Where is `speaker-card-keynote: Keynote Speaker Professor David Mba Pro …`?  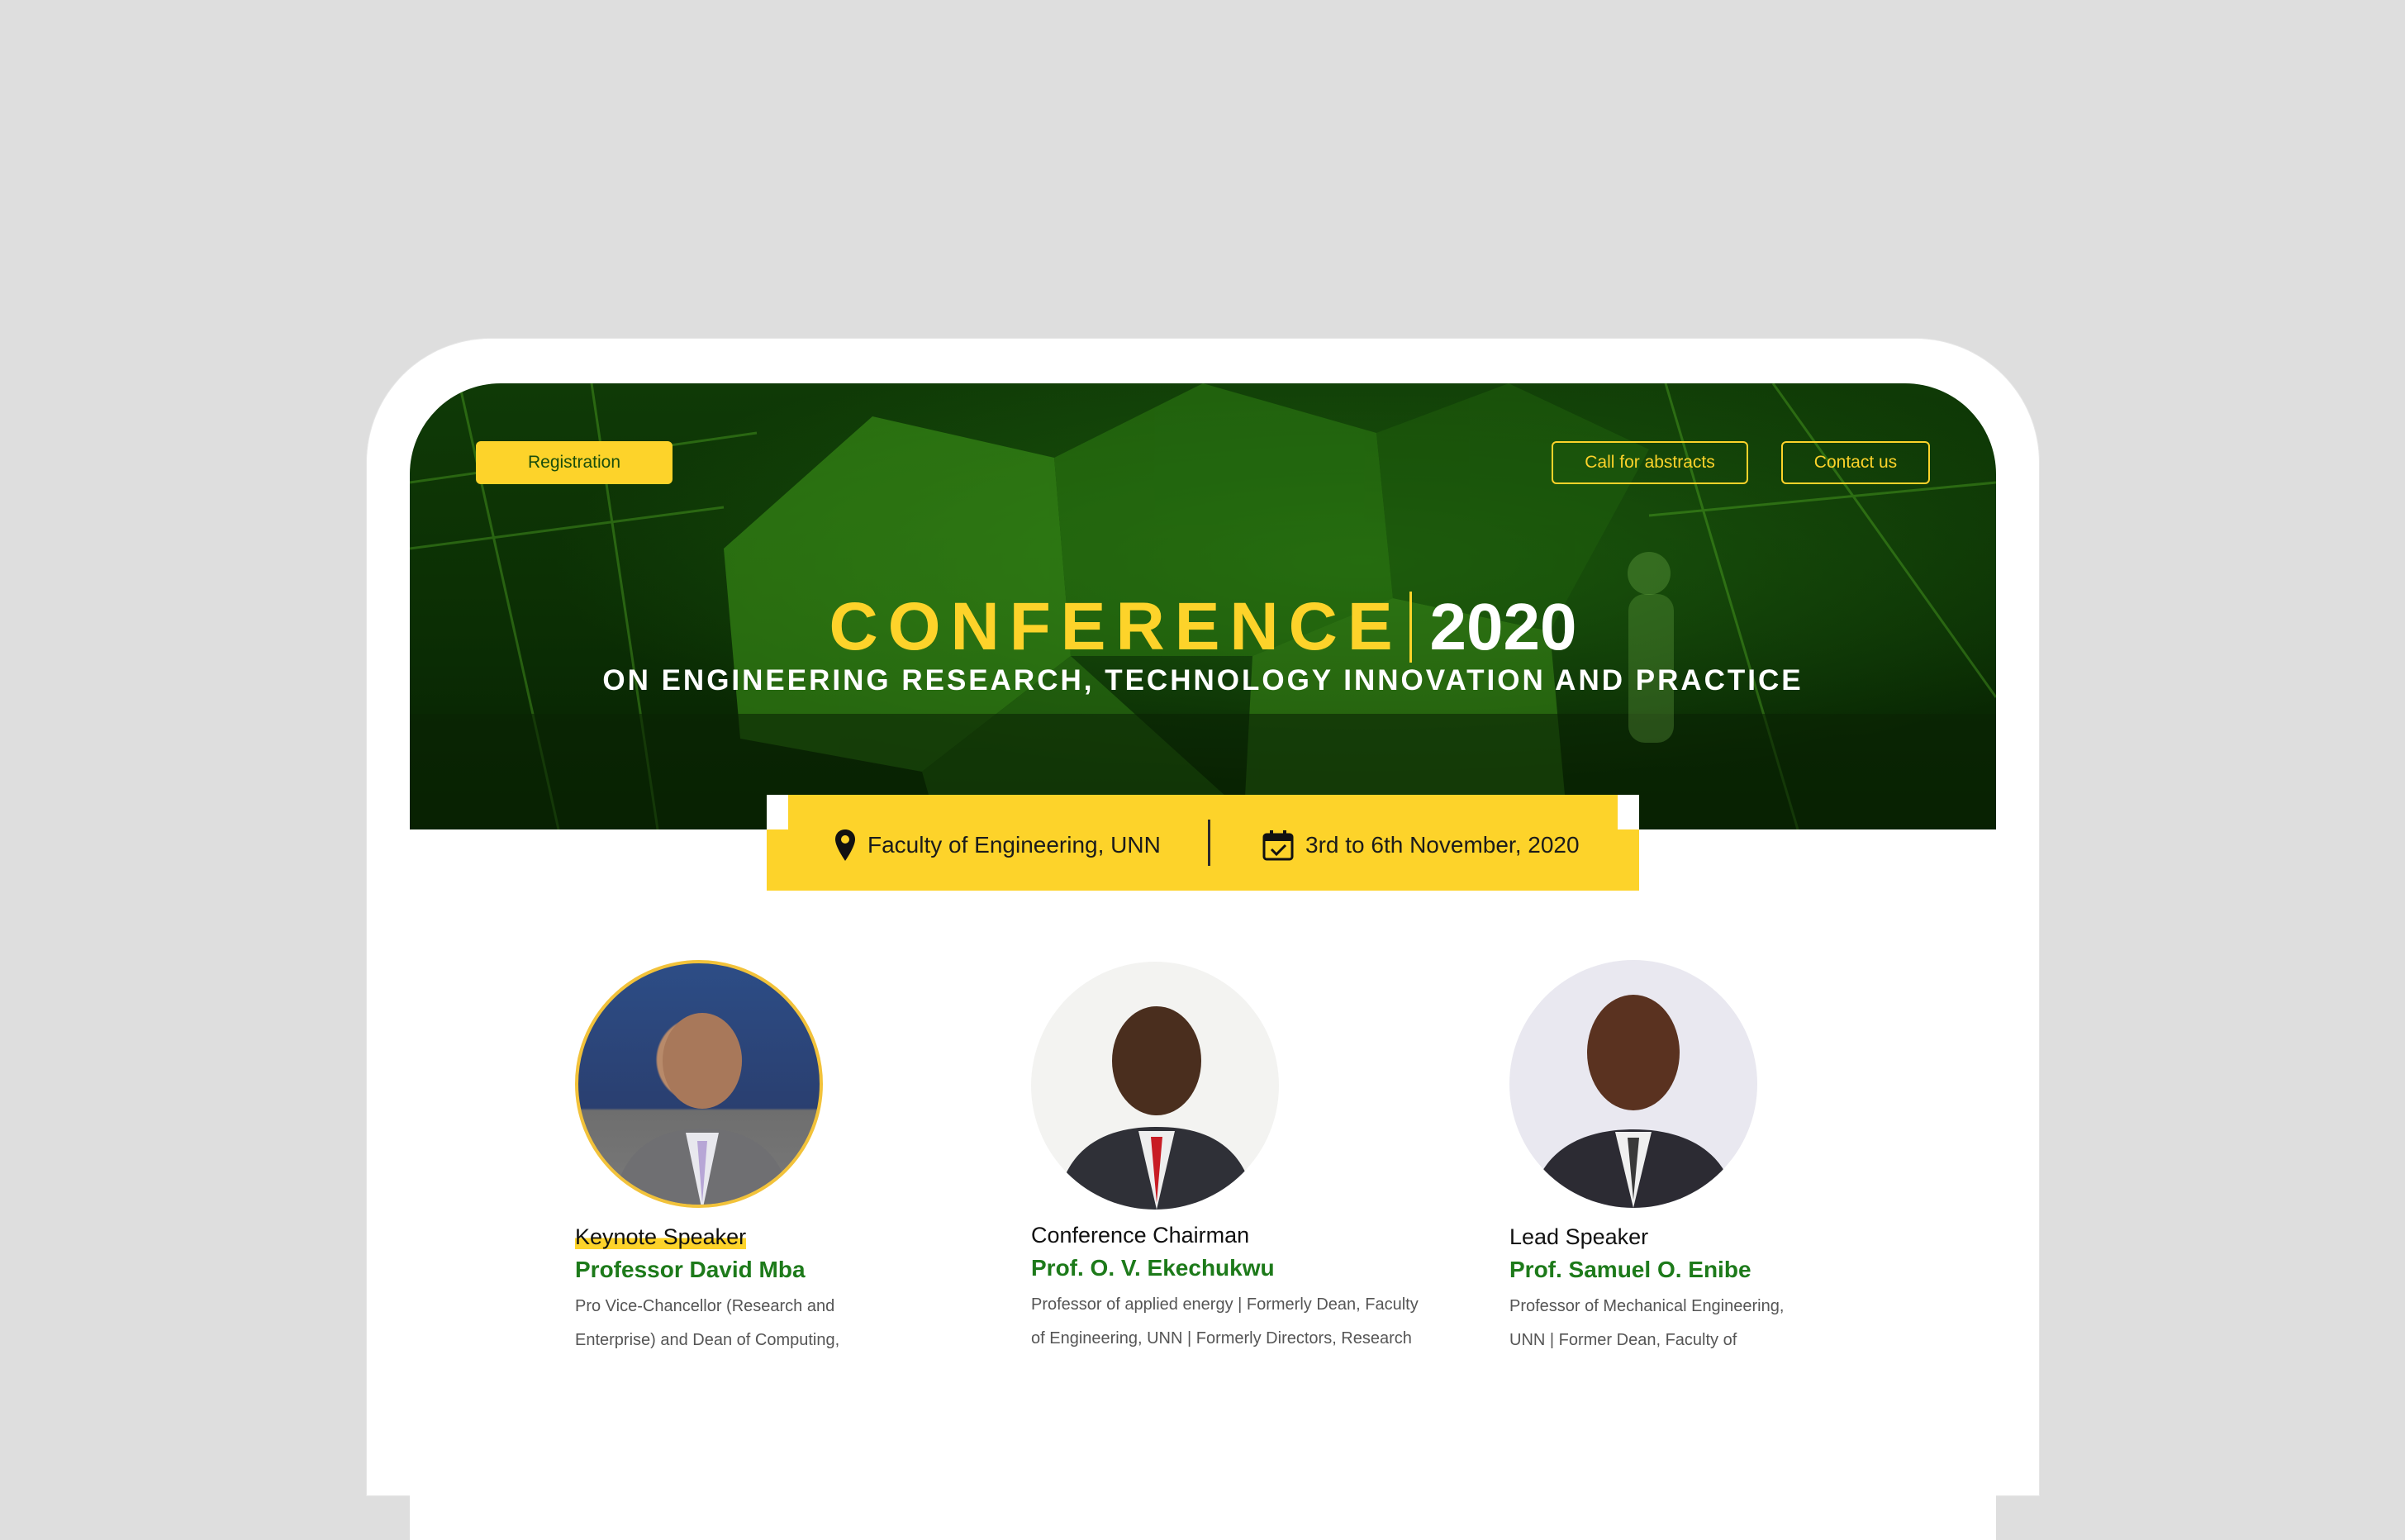 speaker-card-keynote: Keynote Speaker Professor David Mba Pro … is located at coordinates (806, 1158).